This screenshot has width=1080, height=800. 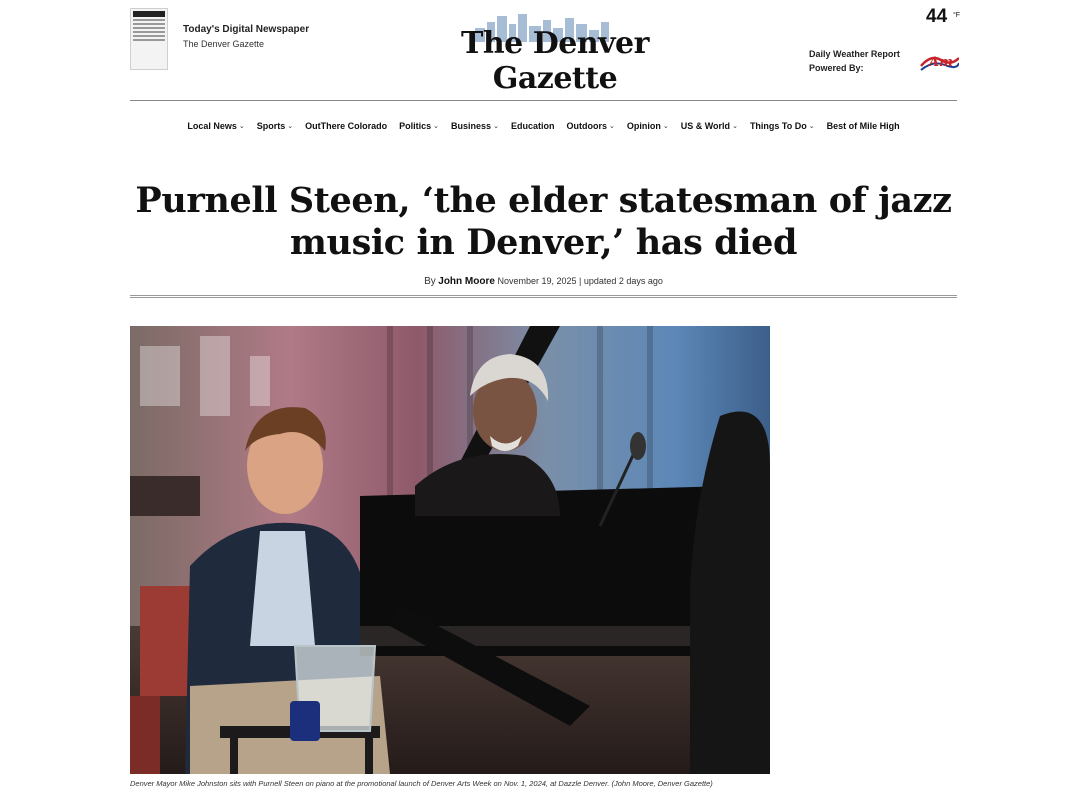 What do you see at coordinates (854, 54) in the screenshot?
I see `weather-report-title: Daily Weather Report` at bounding box center [854, 54].